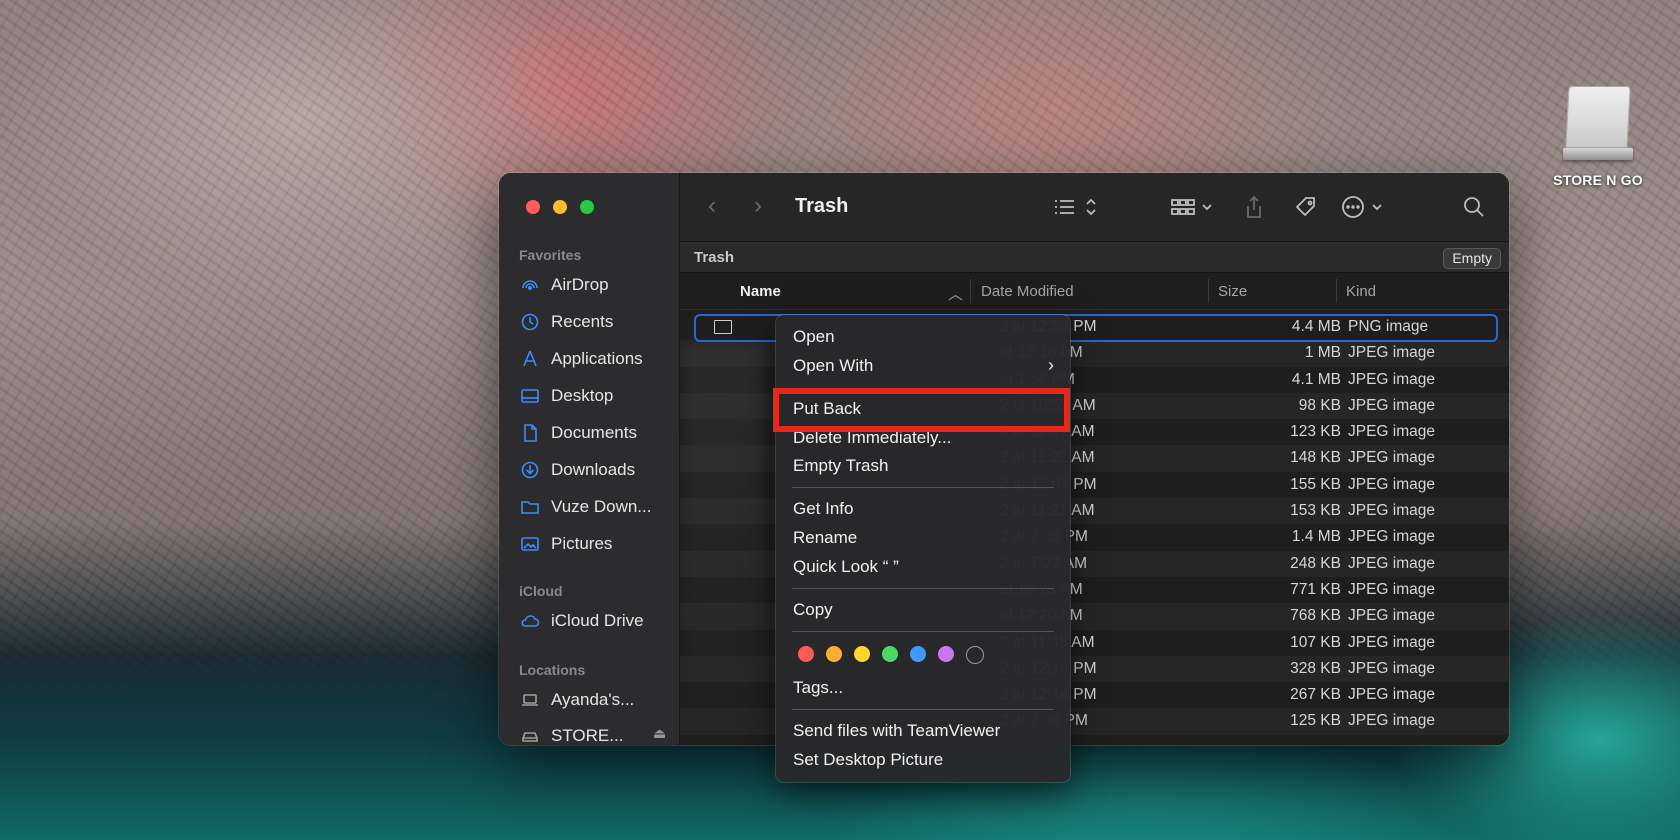 The image size is (1680, 840). Describe the element at coordinates (530, 700) in the screenshot. I see `laptop-icon` at that location.